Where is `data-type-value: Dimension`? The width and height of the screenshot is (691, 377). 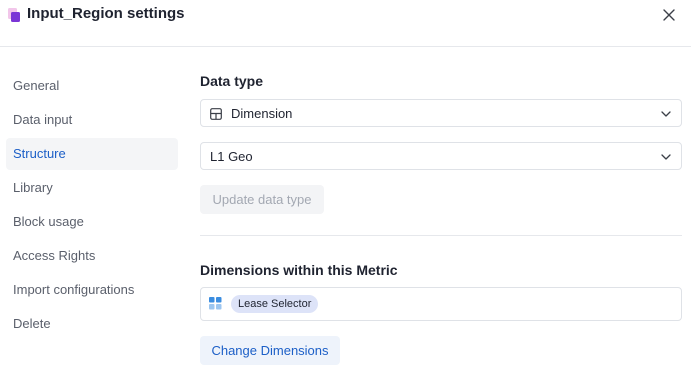
data-type-value: Dimension is located at coordinates (262, 113).